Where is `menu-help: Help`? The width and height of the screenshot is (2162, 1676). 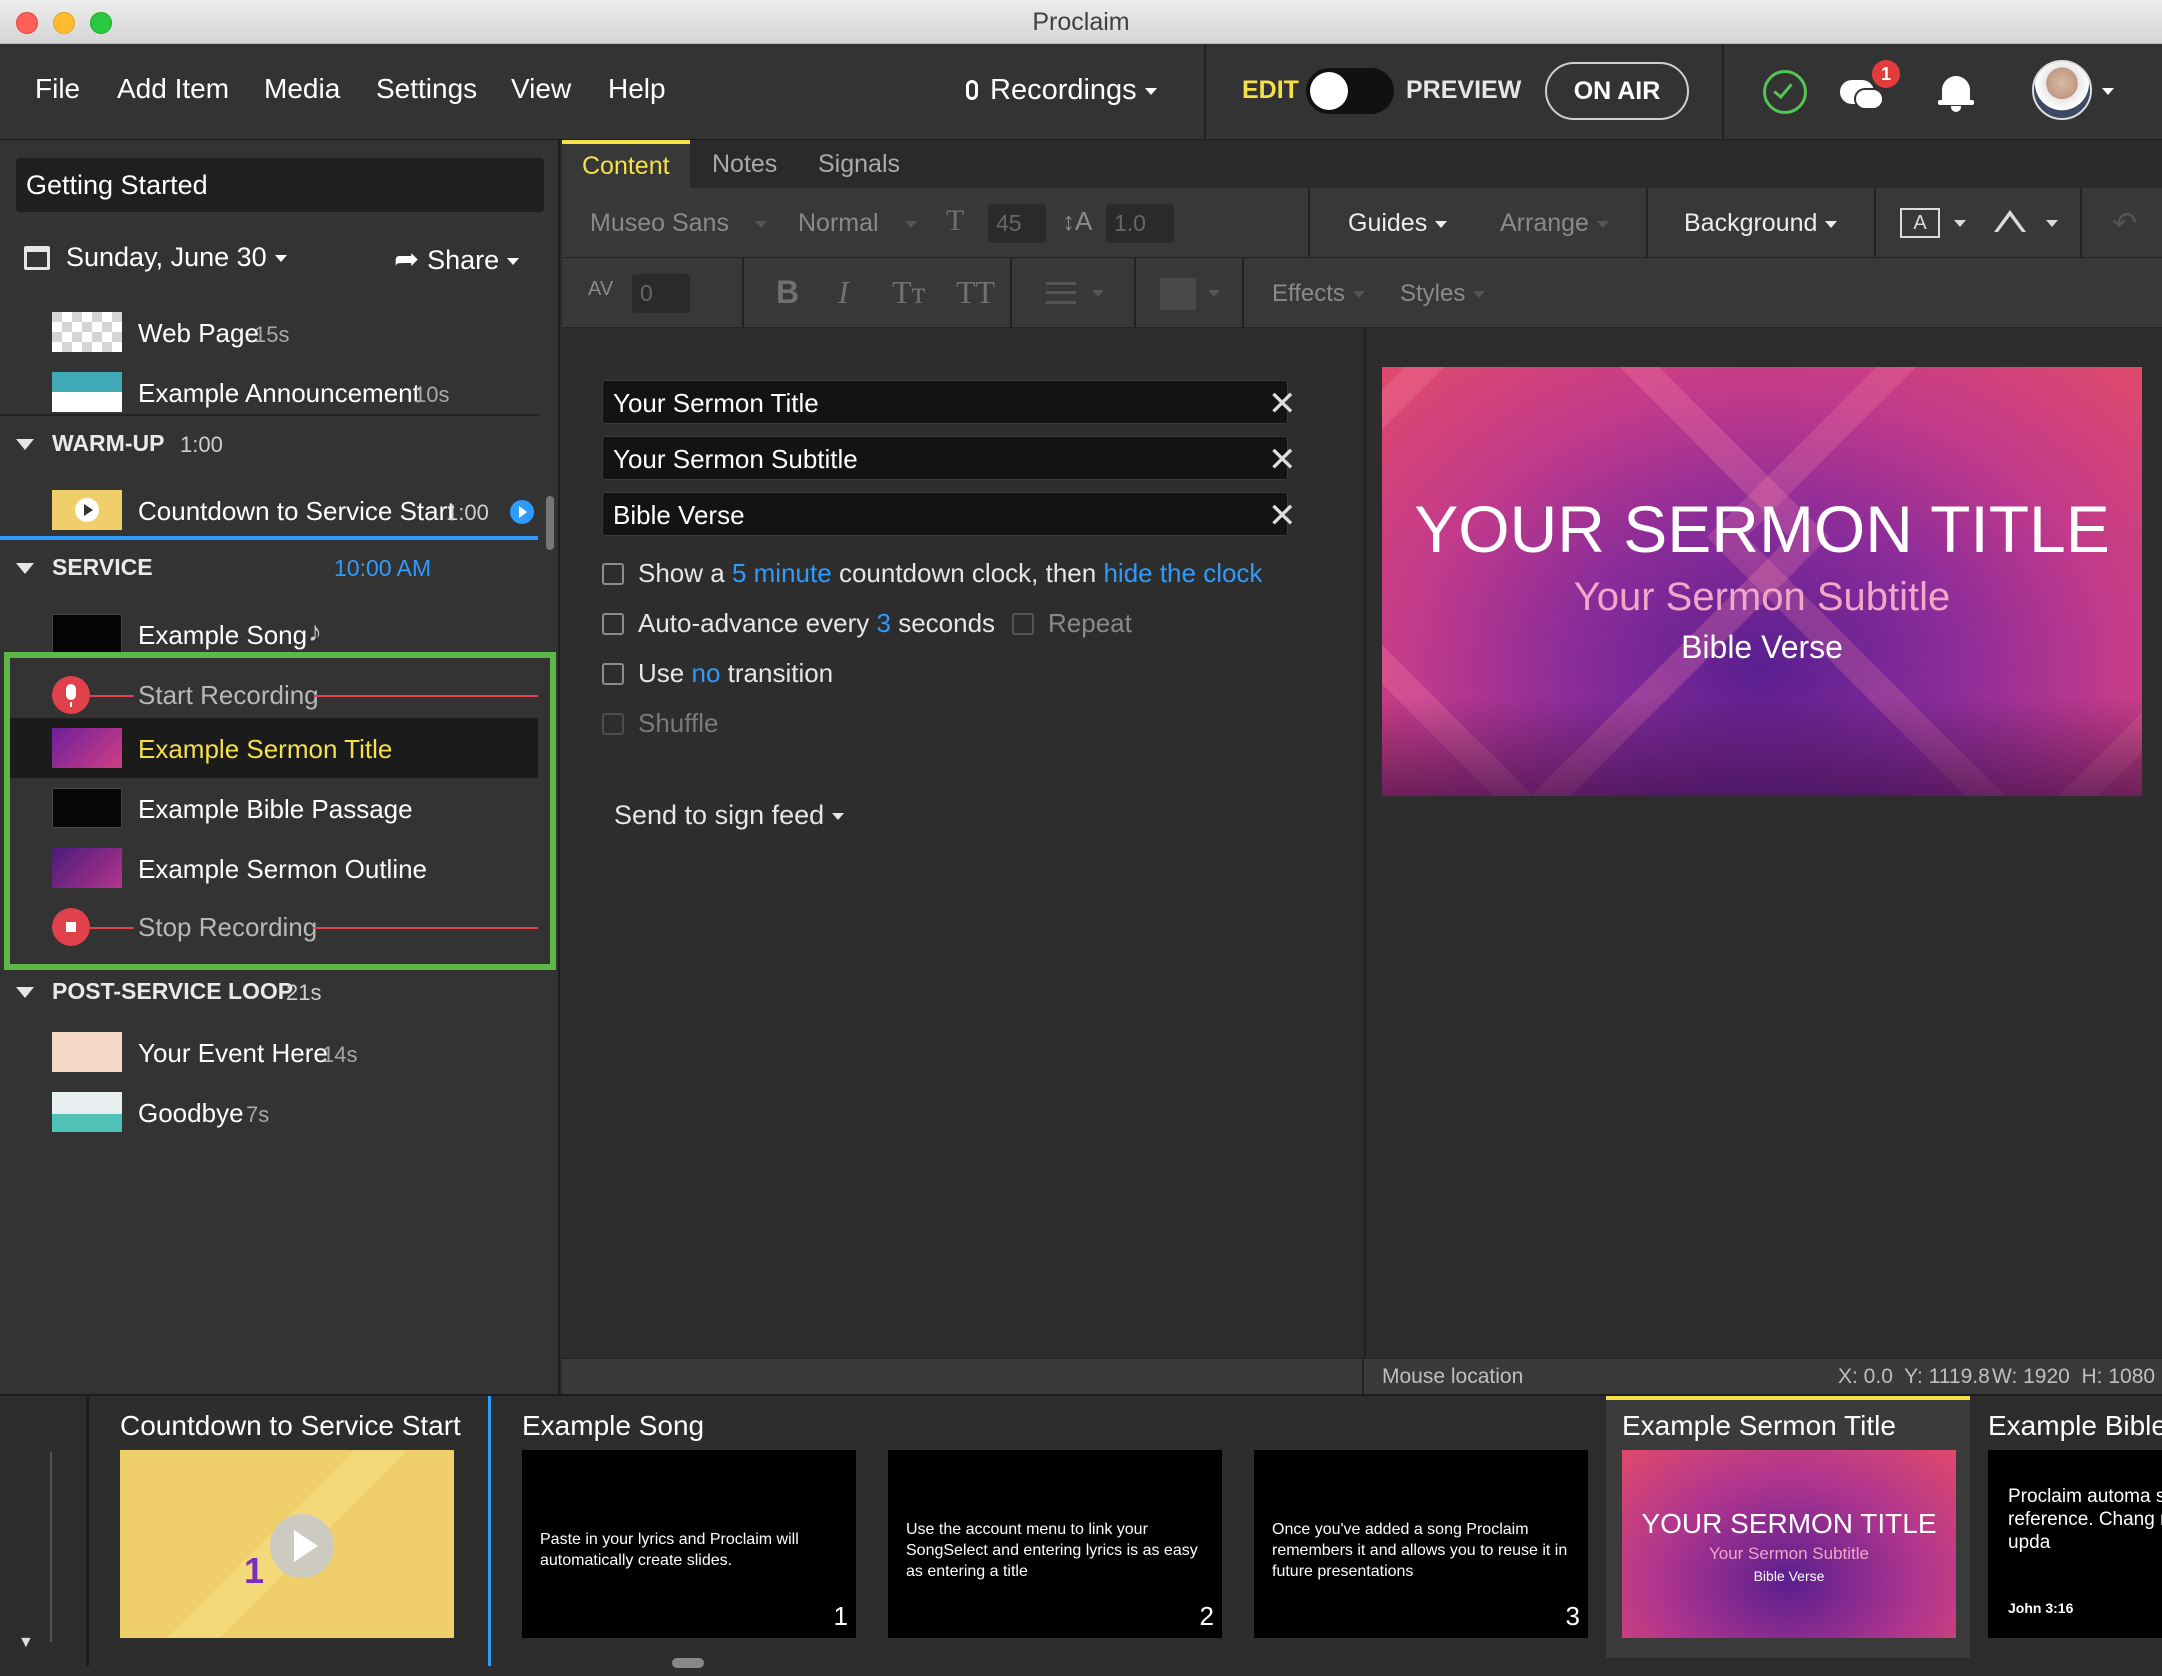
menu-help: Help is located at coordinates (637, 89).